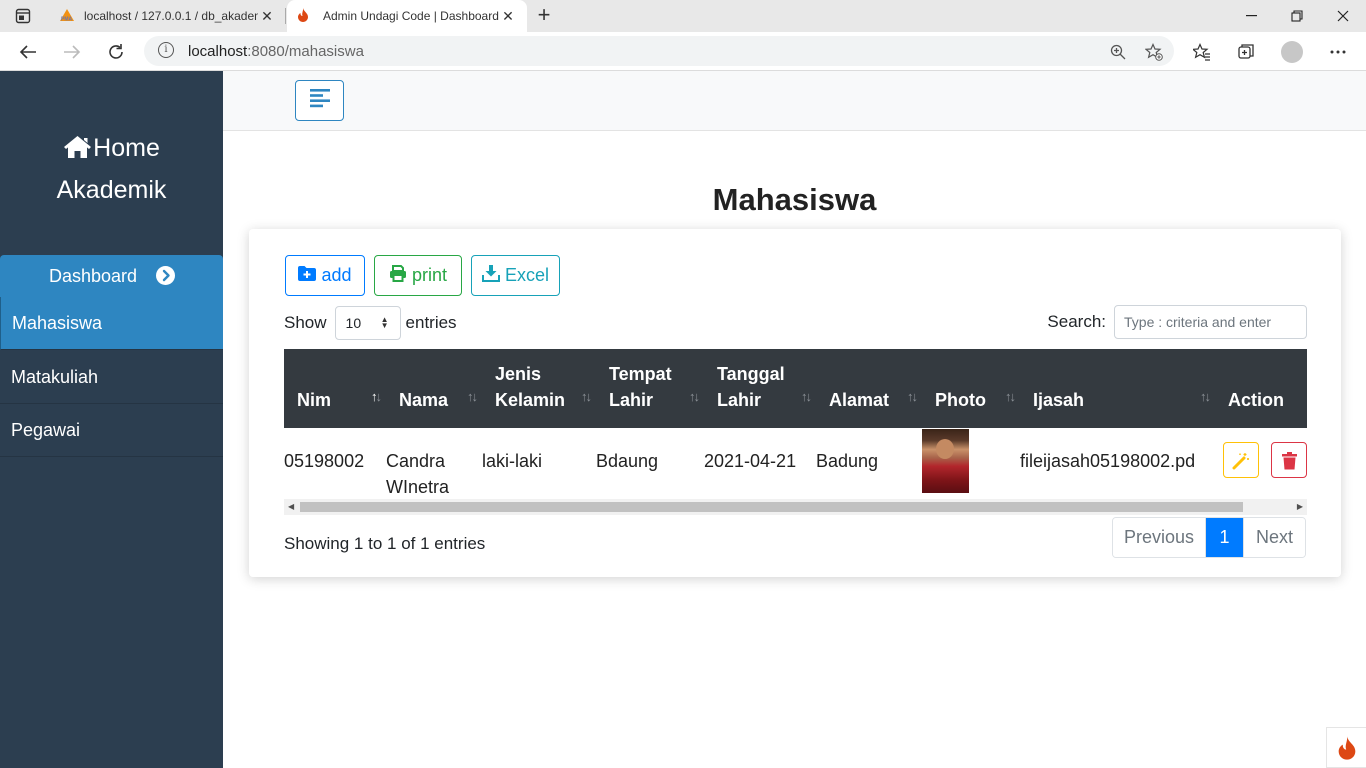 This screenshot has width=1366, height=768. Describe the element at coordinates (28, 52) in the screenshot. I see `back-arrow-icon` at that location.